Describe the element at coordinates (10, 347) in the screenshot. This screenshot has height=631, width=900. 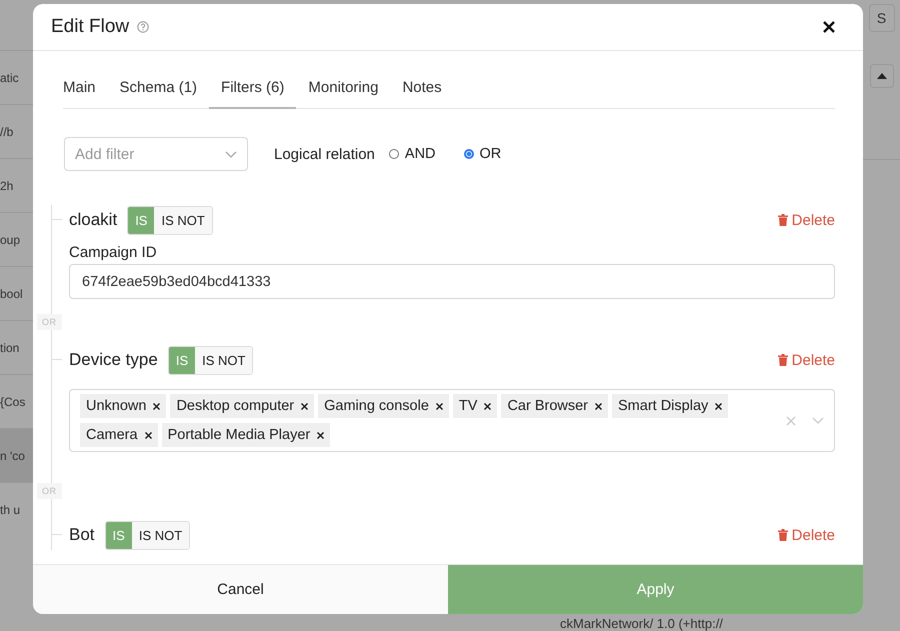
I see `background-text: tion` at that location.